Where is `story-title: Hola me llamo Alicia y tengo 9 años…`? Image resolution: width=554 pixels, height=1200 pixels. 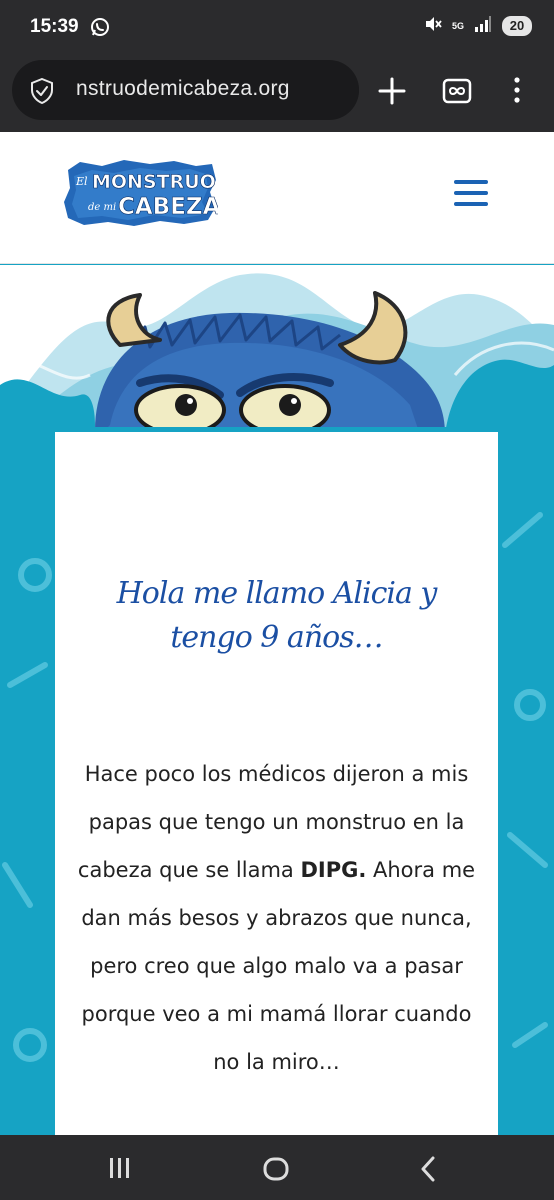 story-title: Hola me llamo Alicia y tengo 9 años… is located at coordinates (277, 615).